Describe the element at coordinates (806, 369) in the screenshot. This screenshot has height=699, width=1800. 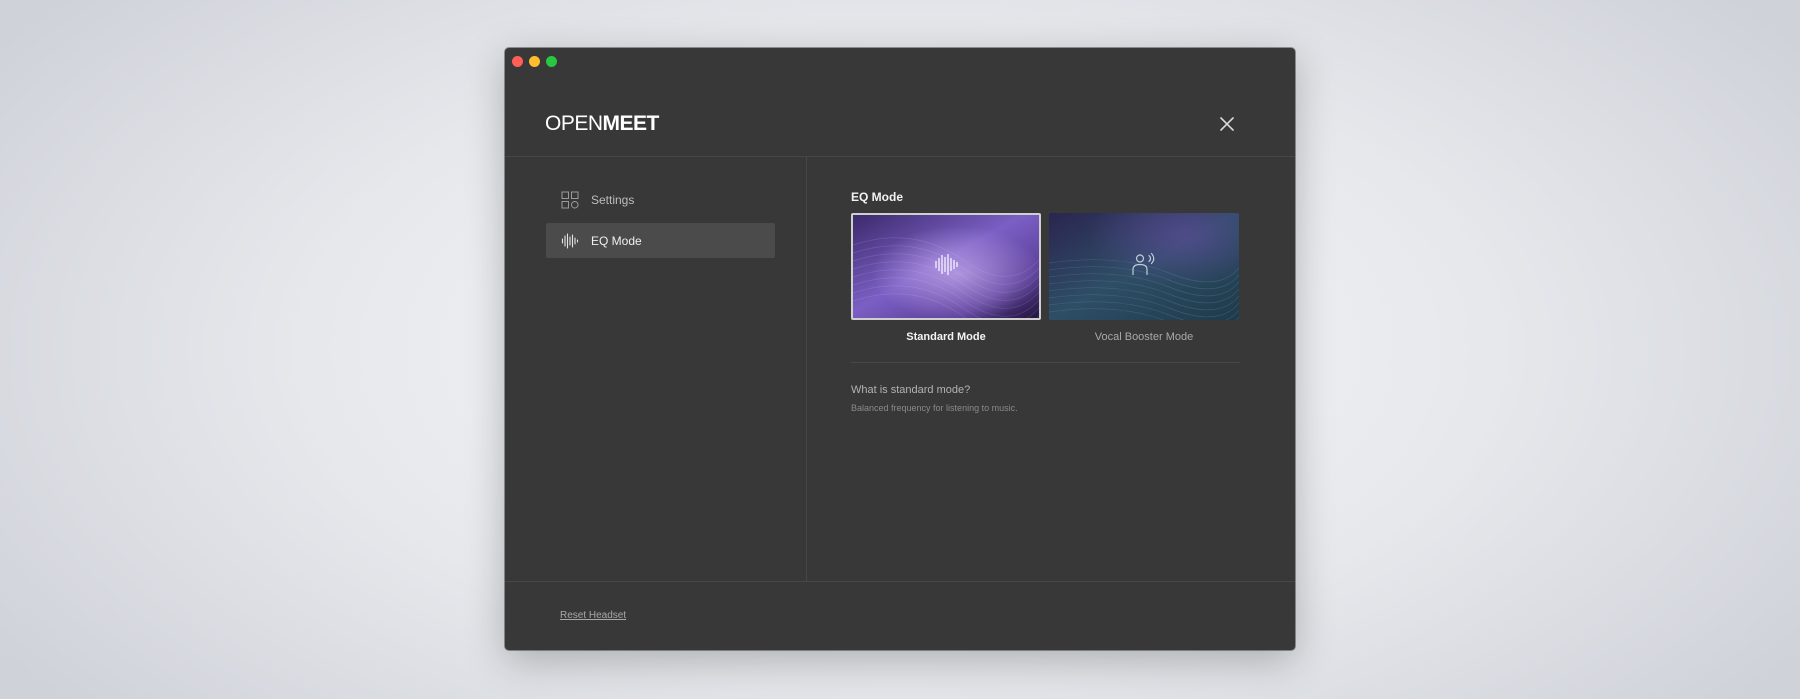
I see `sidebar-divider` at that location.